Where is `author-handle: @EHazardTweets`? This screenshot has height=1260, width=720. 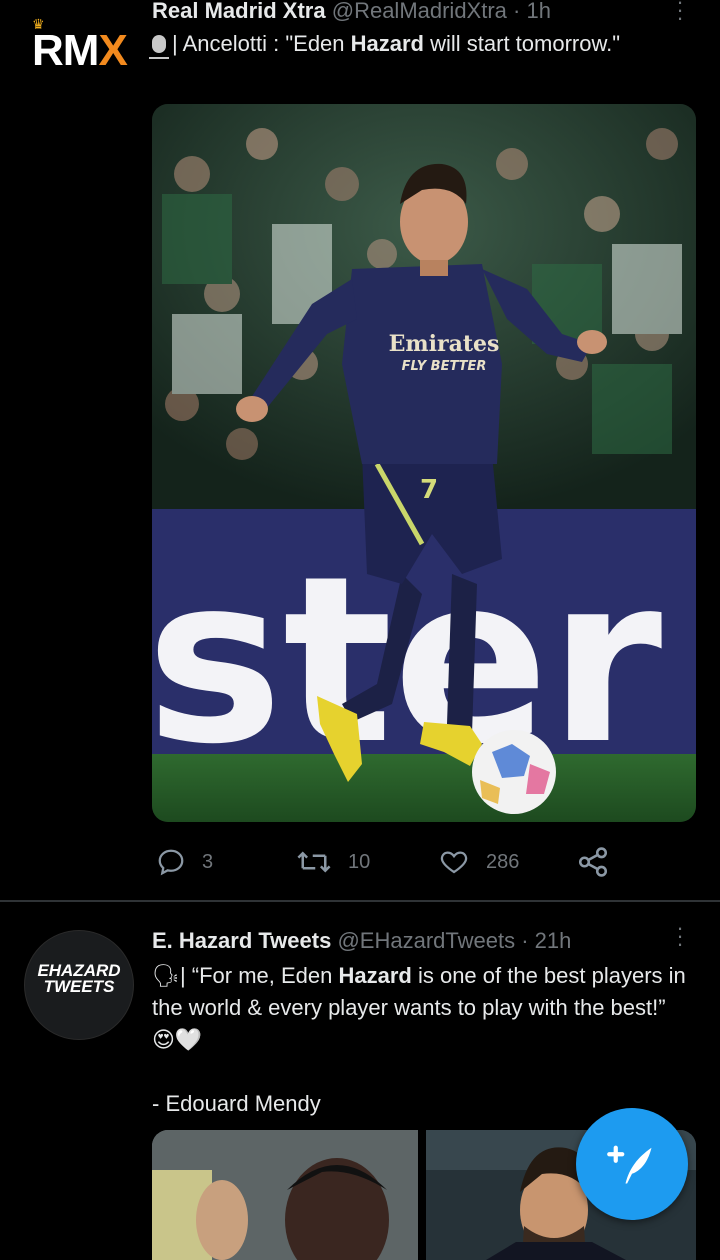
author-handle: @EHazardTweets is located at coordinates (426, 940).